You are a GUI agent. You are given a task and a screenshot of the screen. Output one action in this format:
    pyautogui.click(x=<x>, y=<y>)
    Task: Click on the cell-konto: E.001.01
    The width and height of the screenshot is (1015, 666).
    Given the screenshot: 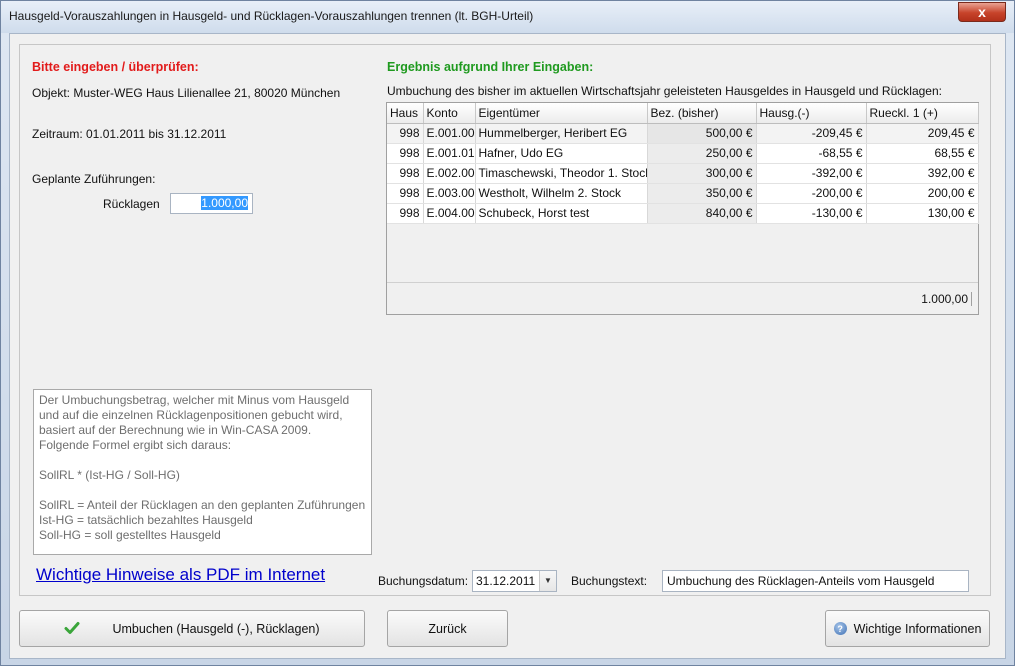 What is the action you would take?
    pyautogui.click(x=449, y=153)
    